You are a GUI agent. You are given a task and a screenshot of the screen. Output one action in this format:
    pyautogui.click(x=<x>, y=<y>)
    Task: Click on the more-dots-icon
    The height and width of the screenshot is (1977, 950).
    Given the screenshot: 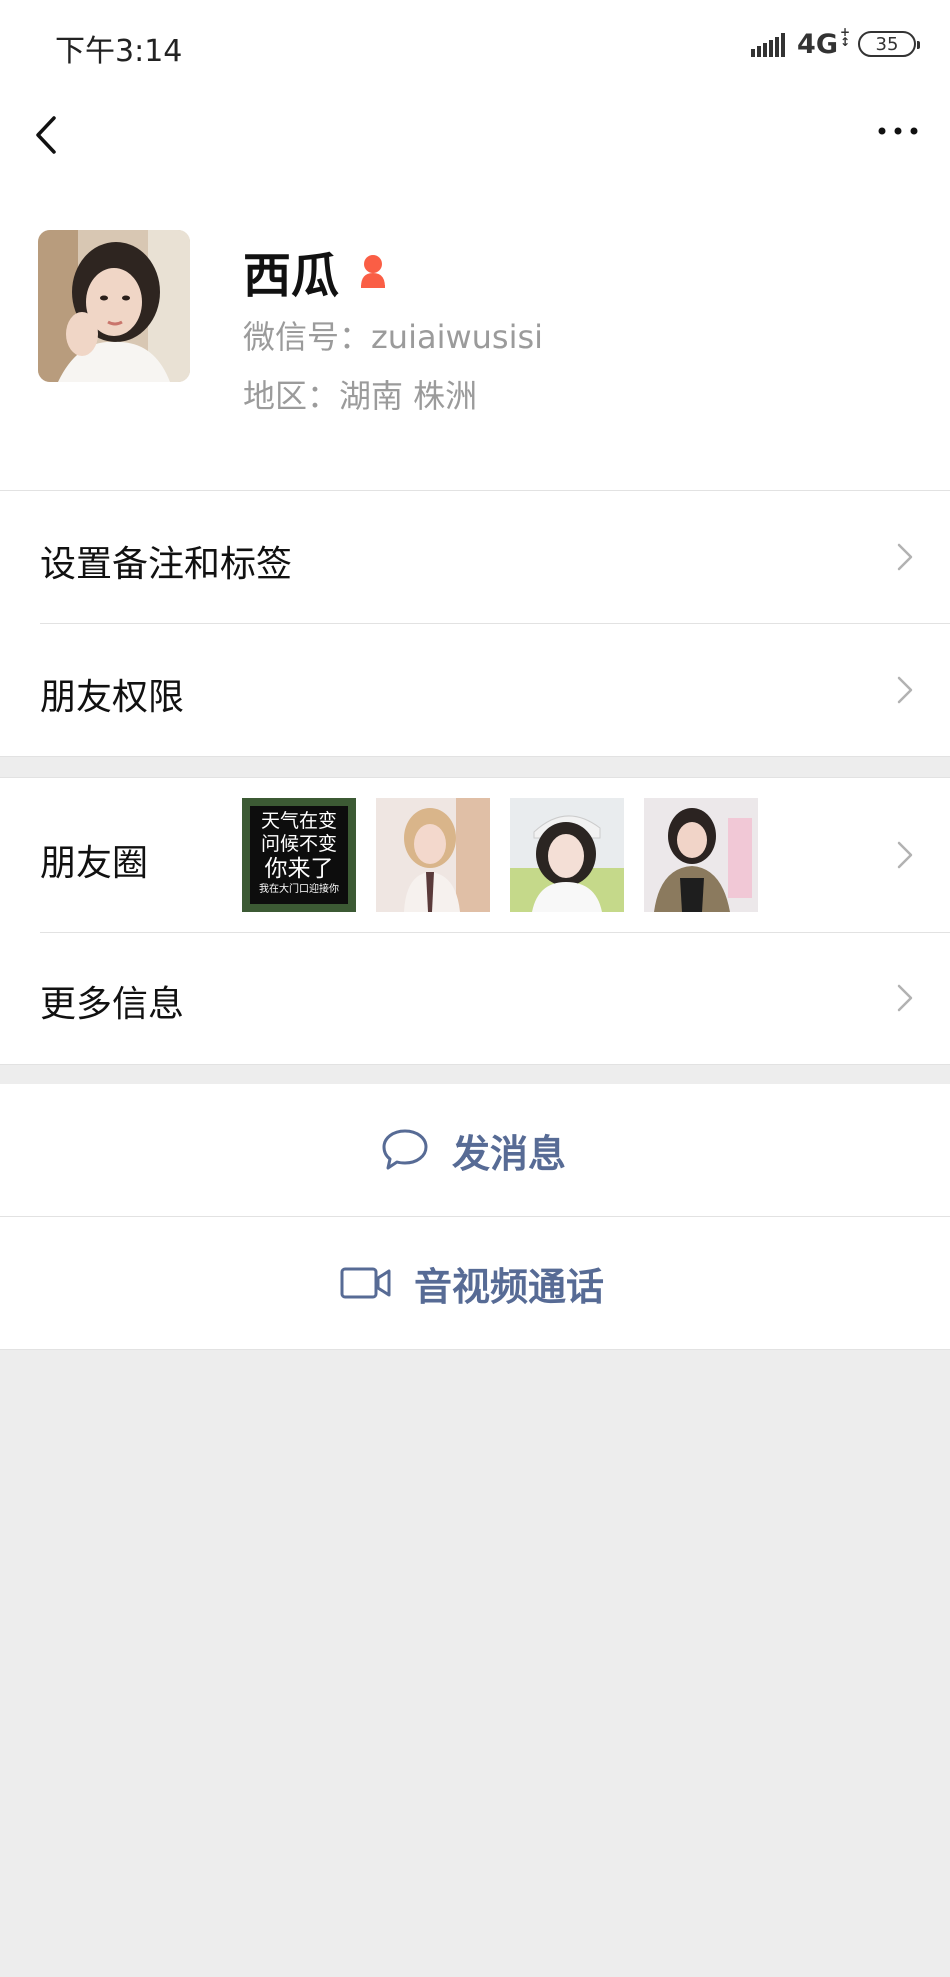 What is the action you would take?
    pyautogui.click(x=898, y=131)
    